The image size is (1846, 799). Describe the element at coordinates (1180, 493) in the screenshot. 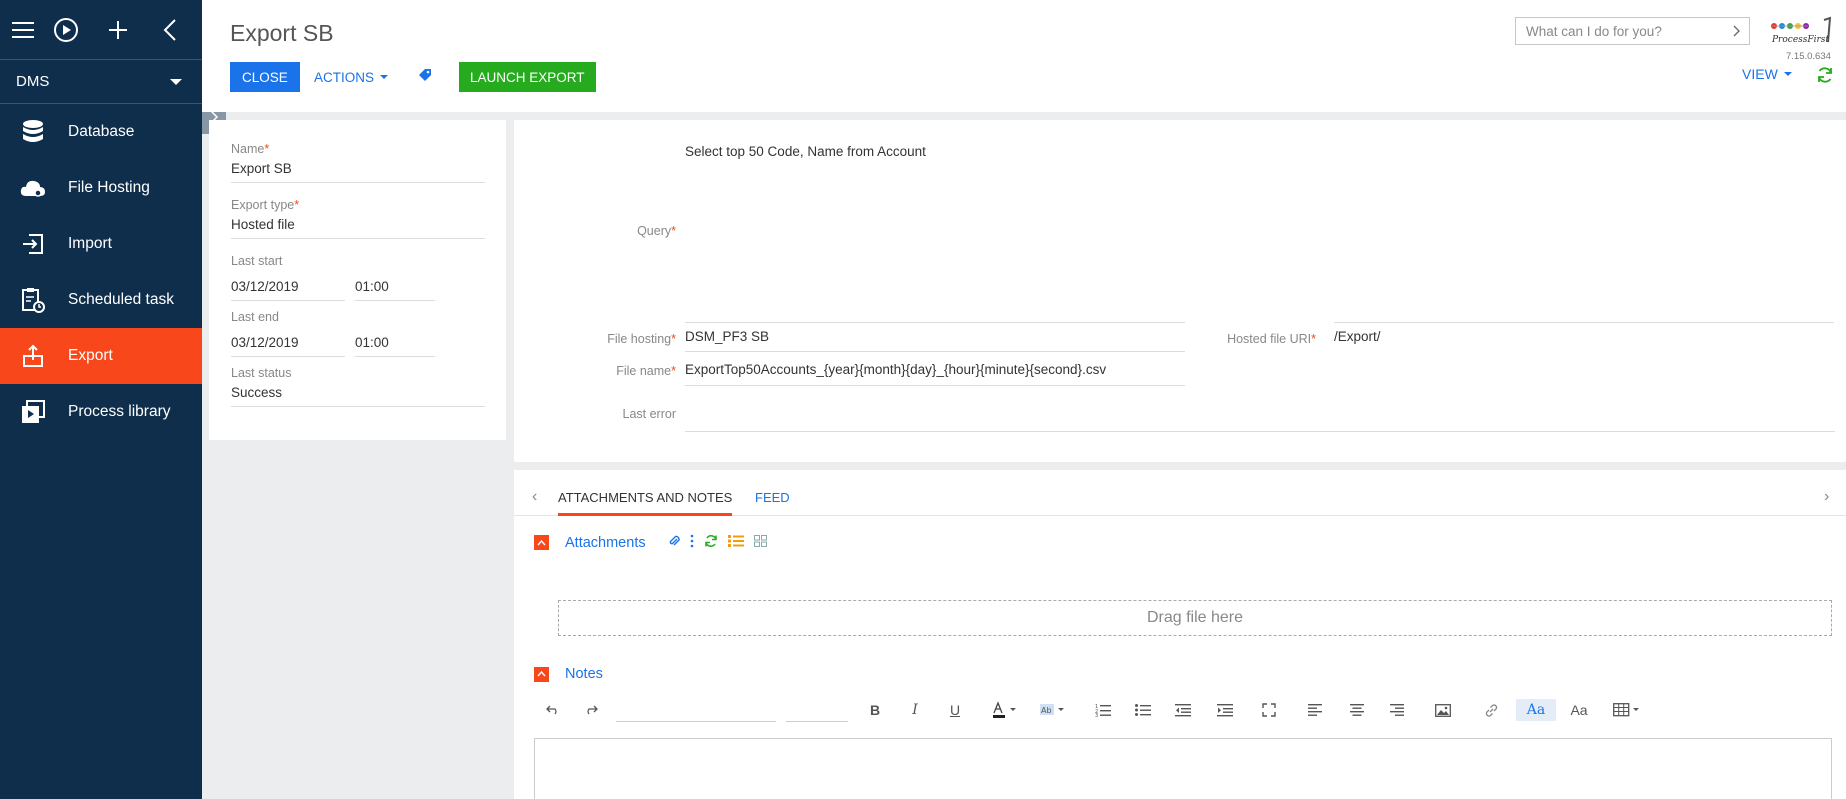

I see `tab-bar: ‹ ATTACHMENTS AND NOTES FEED ›` at that location.